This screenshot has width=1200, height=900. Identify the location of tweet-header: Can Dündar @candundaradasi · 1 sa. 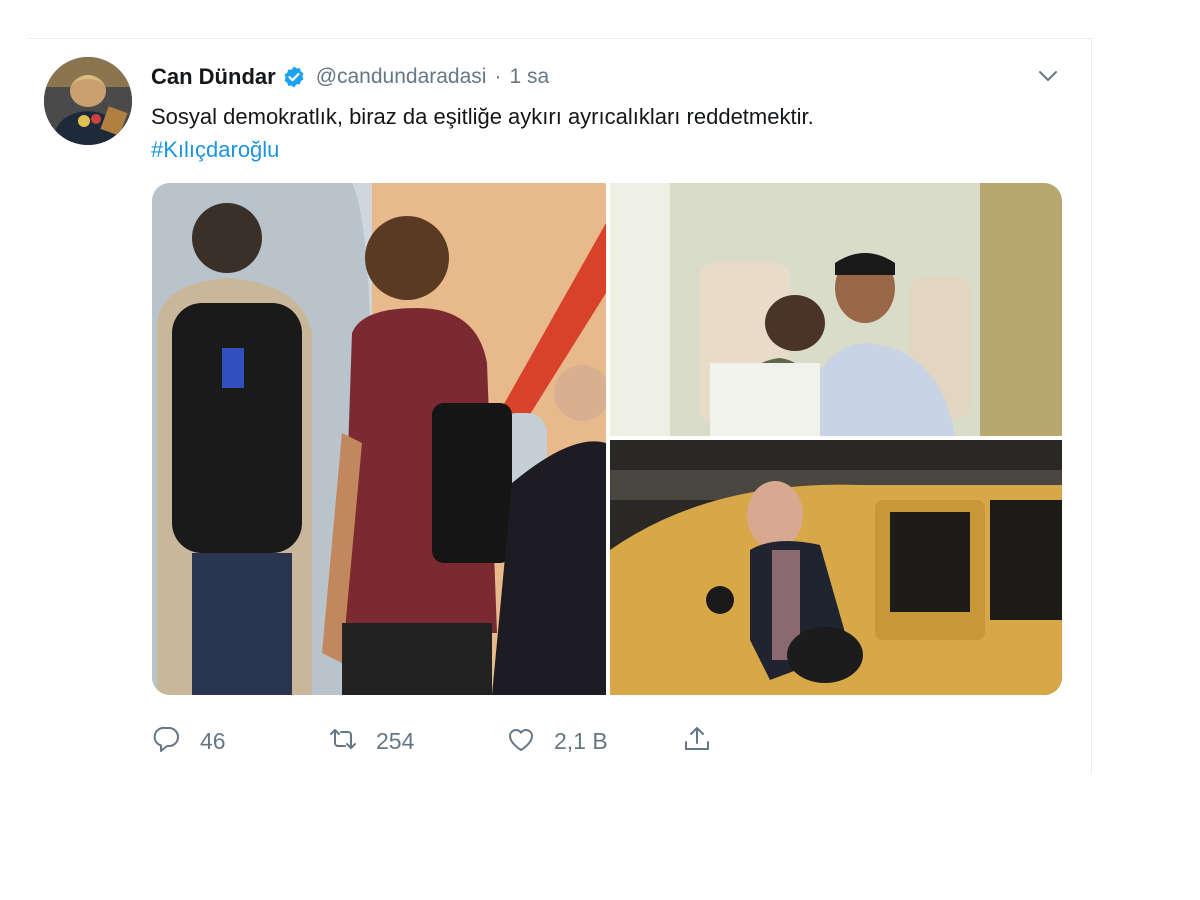
(350, 77).